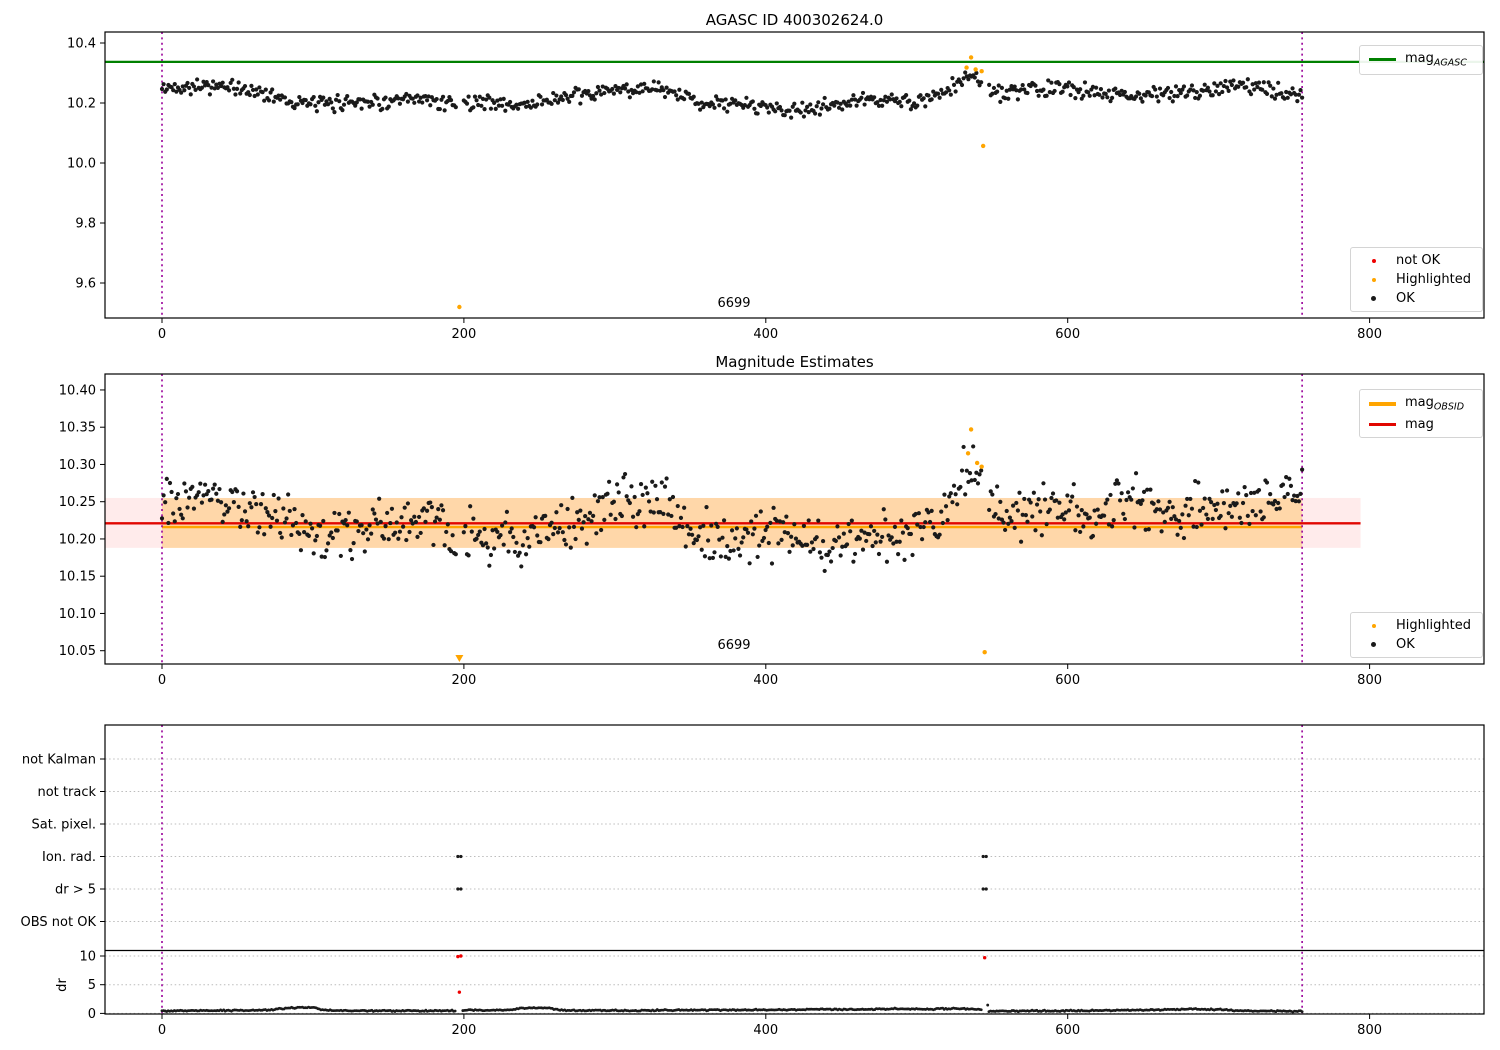 The height and width of the screenshot is (1050, 1500). What do you see at coordinates (77, 502) in the screenshot?
I see `y-tick-label: 10.25` at bounding box center [77, 502].